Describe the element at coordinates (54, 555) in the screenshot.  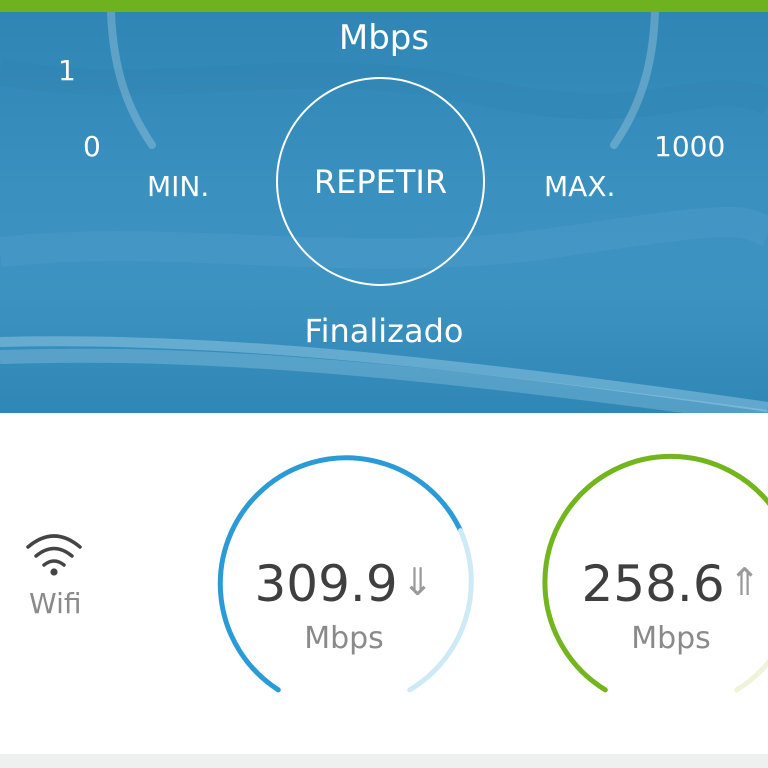
I see `wifi-icon` at that location.